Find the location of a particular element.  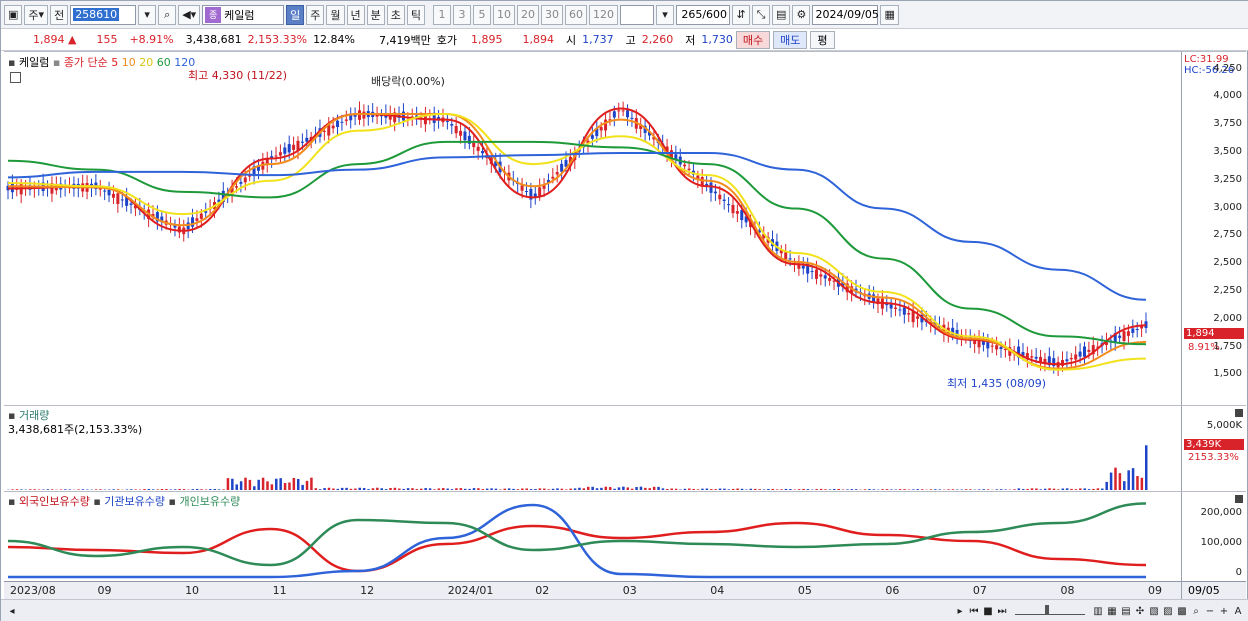

scroll-left-icon: ◂ is located at coordinates (12, 611).